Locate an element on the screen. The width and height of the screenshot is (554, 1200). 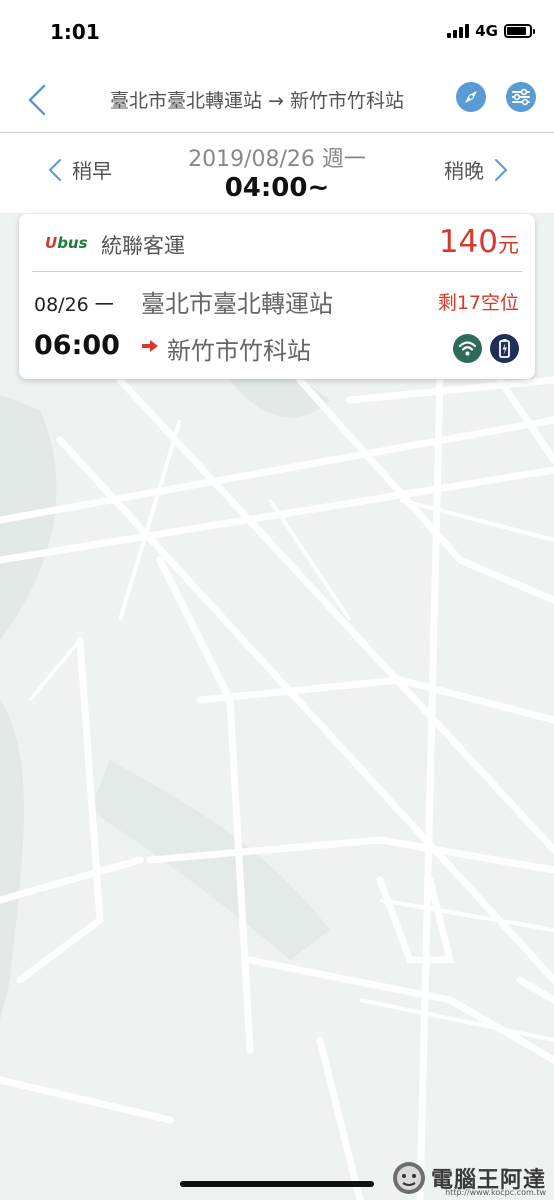
later-label: 稍晚 is located at coordinates (464, 171).